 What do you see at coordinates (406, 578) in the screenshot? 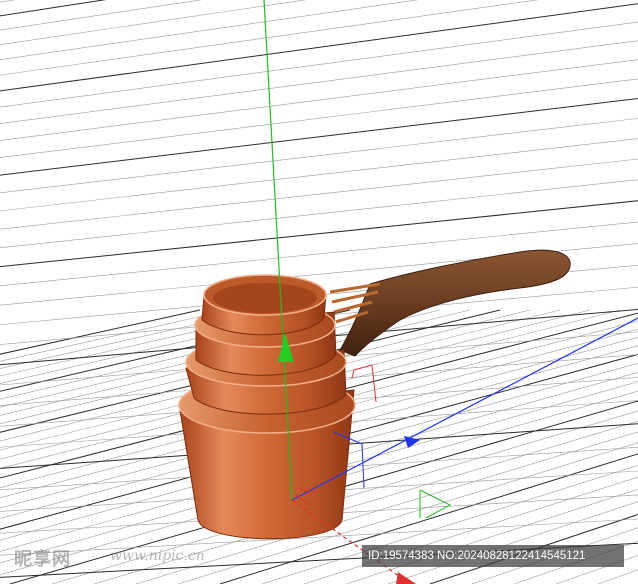
I see `z-arrow-icon` at bounding box center [406, 578].